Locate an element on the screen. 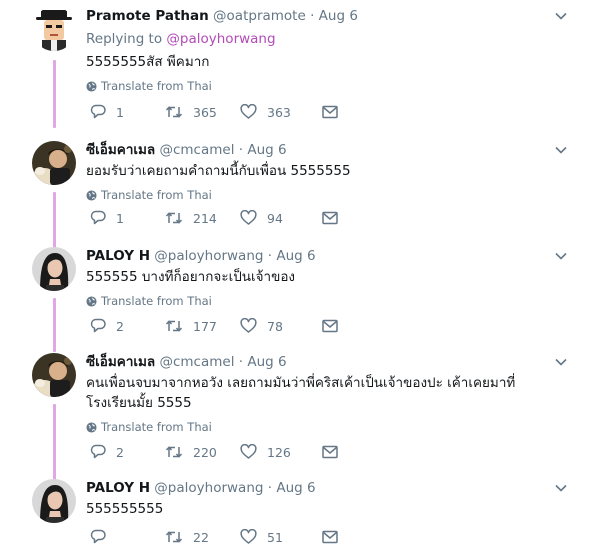 This screenshot has width=600, height=551. like-count: 94 is located at coordinates (275, 218).